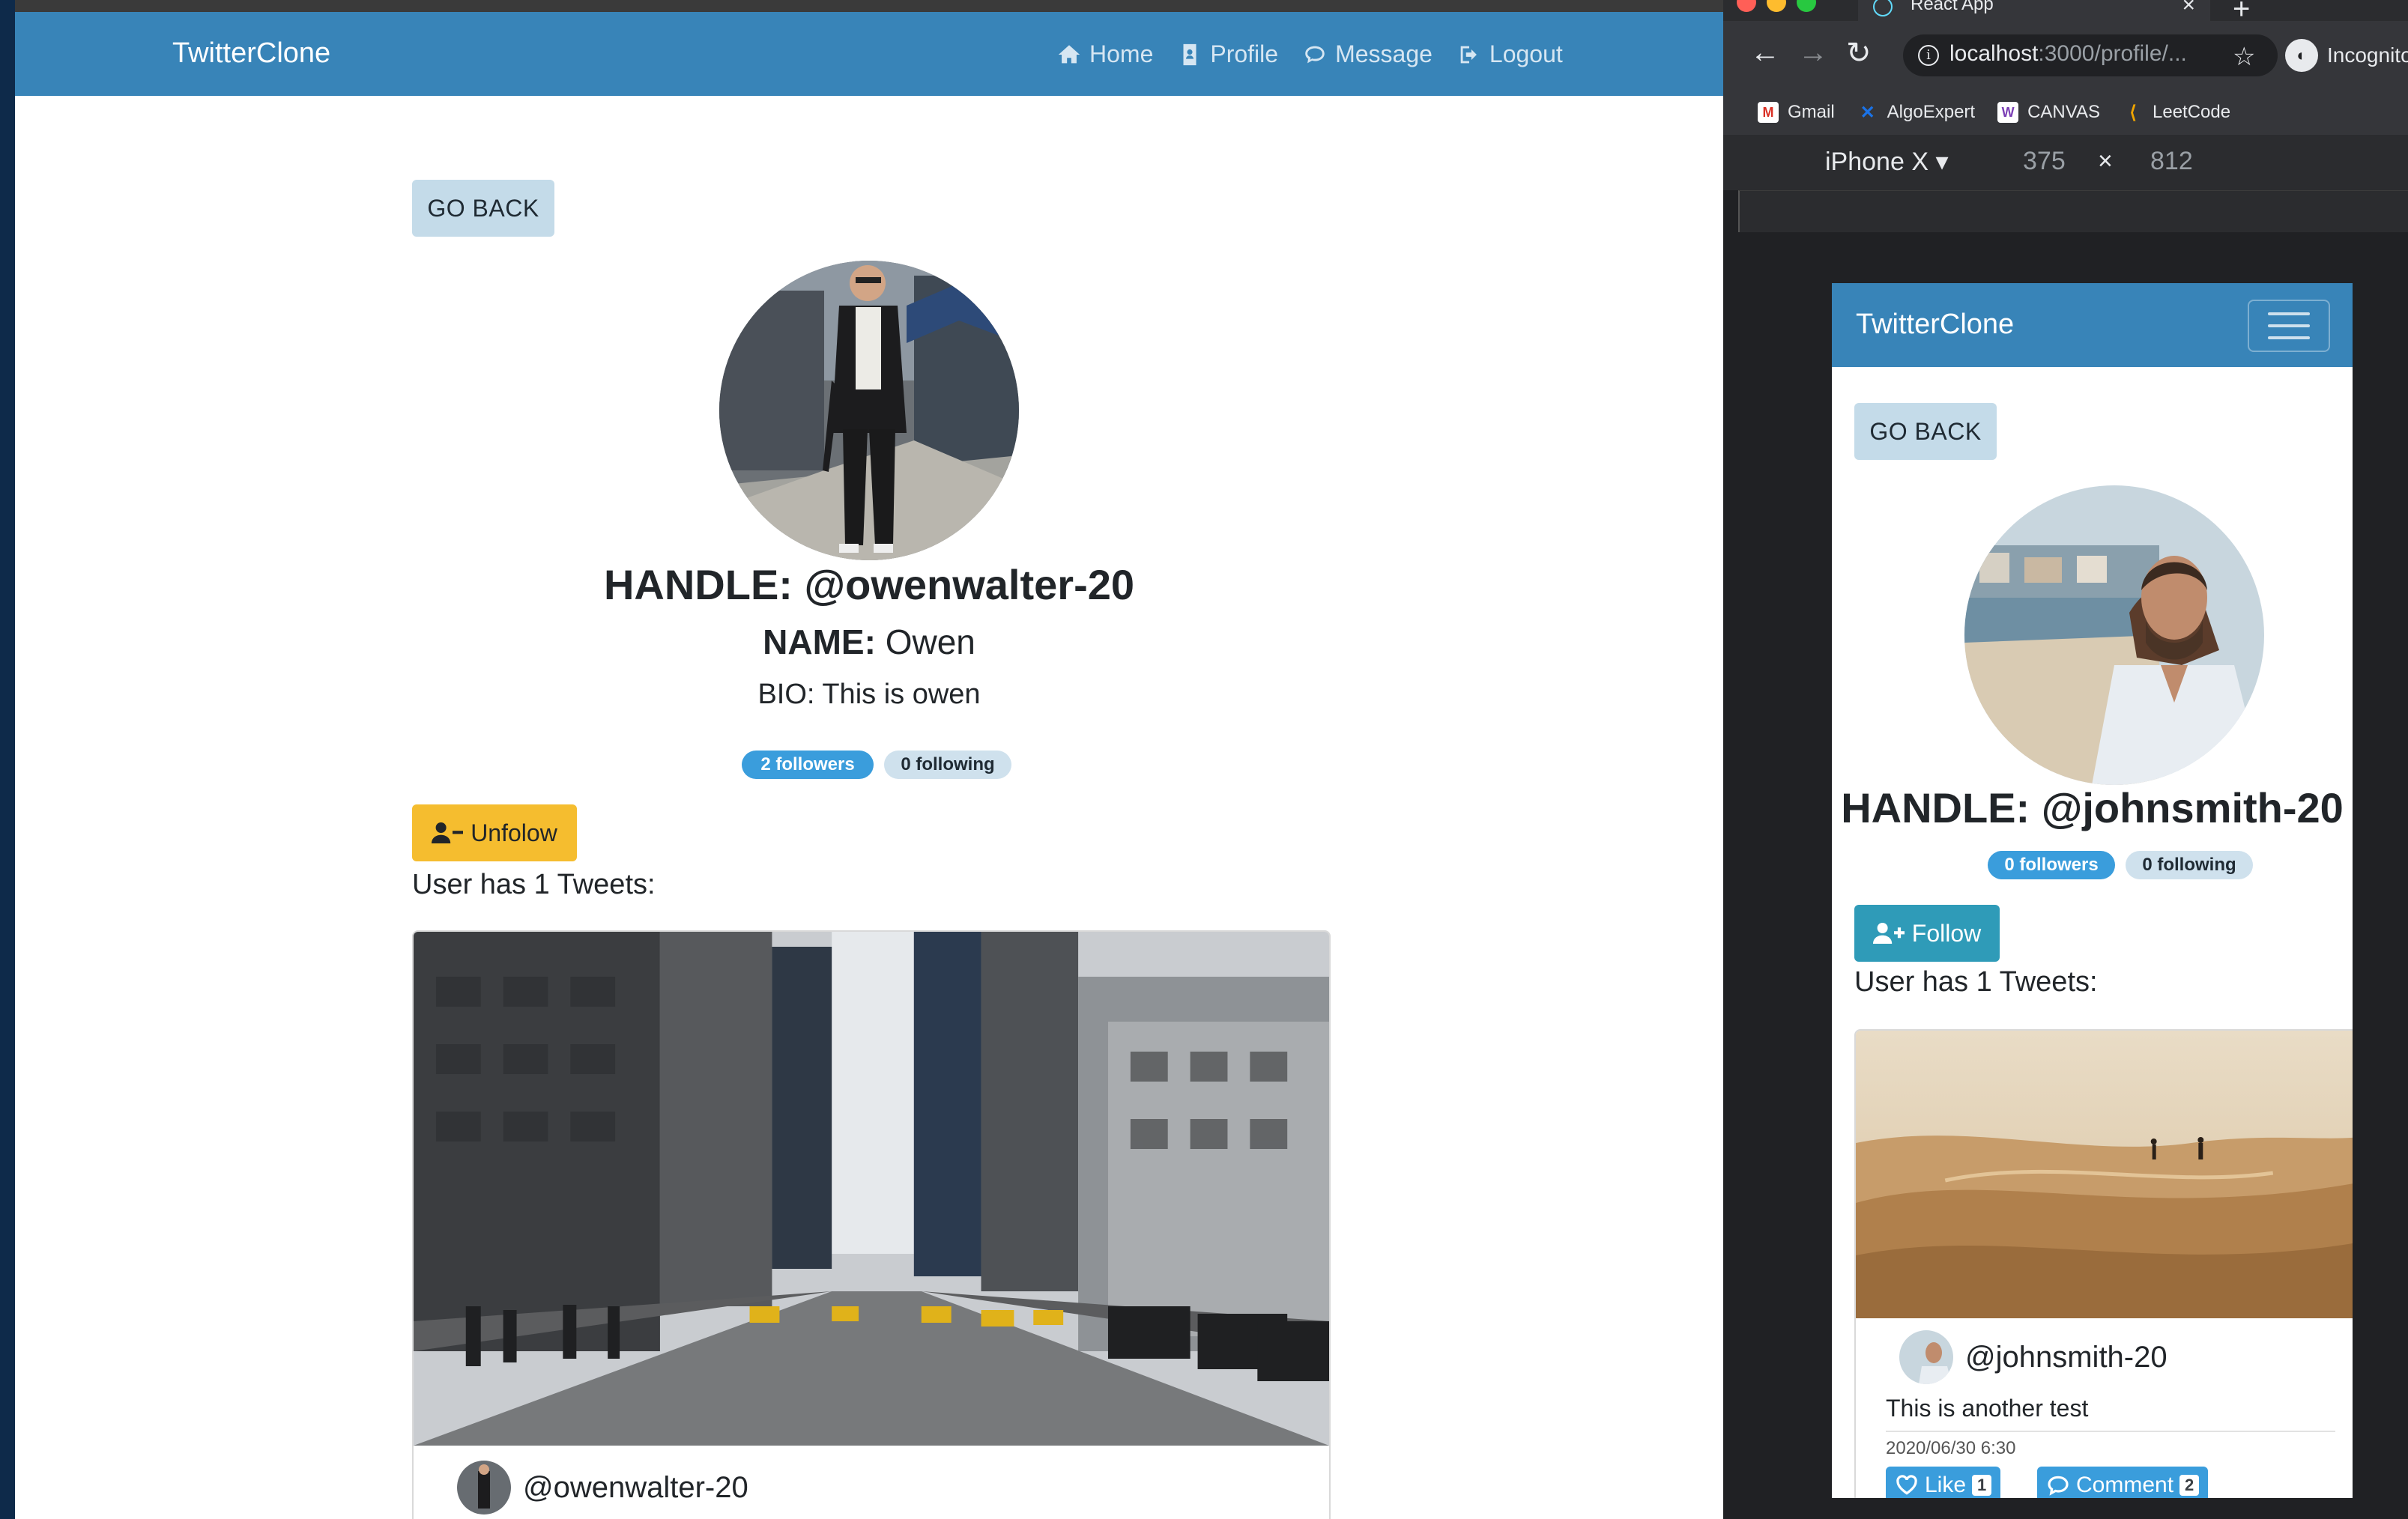 The height and width of the screenshot is (1519, 2408). Describe the element at coordinates (1935, 325) in the screenshot. I see `mobile-brand-link: TwitterClone` at that location.